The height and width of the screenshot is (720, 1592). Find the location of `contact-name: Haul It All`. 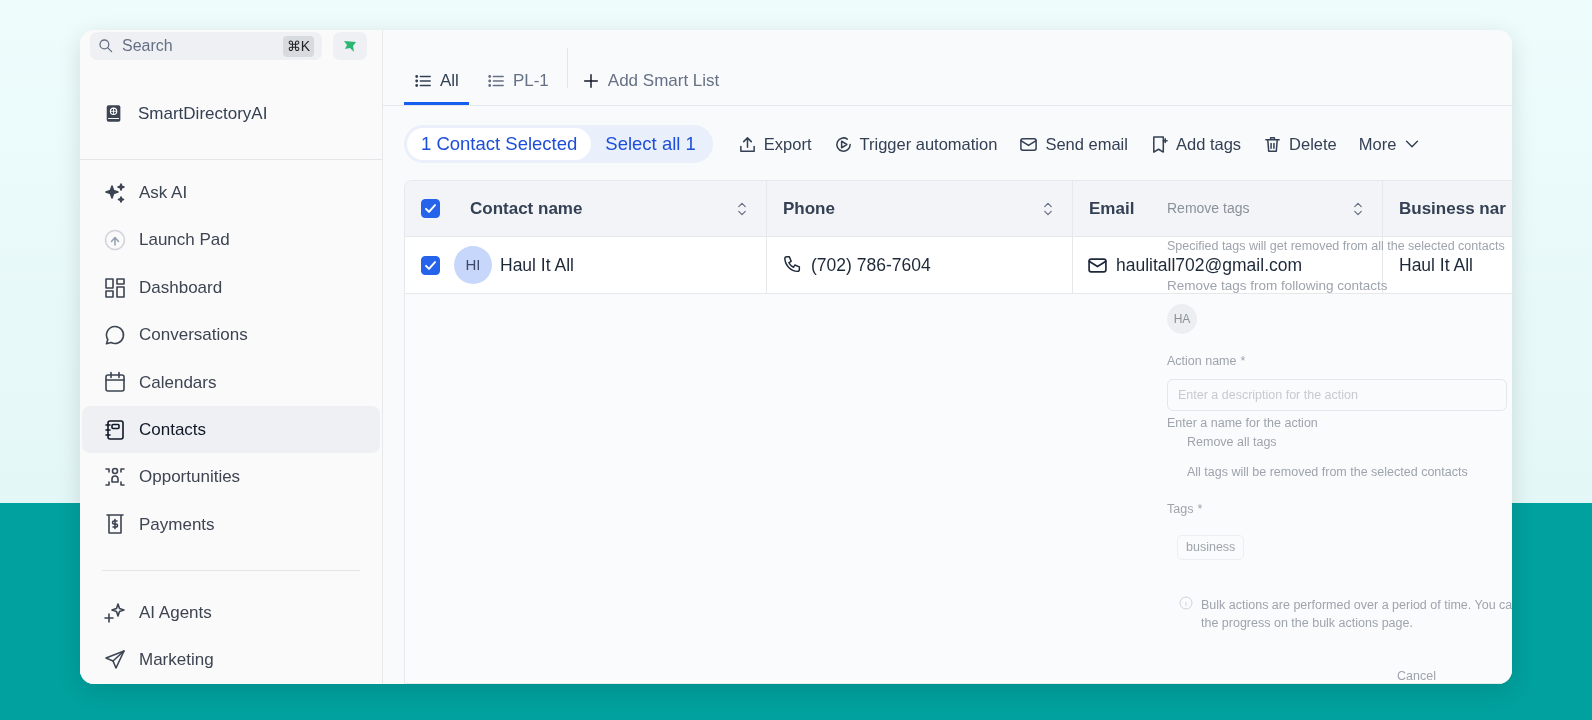

contact-name: Haul It All is located at coordinates (537, 265).